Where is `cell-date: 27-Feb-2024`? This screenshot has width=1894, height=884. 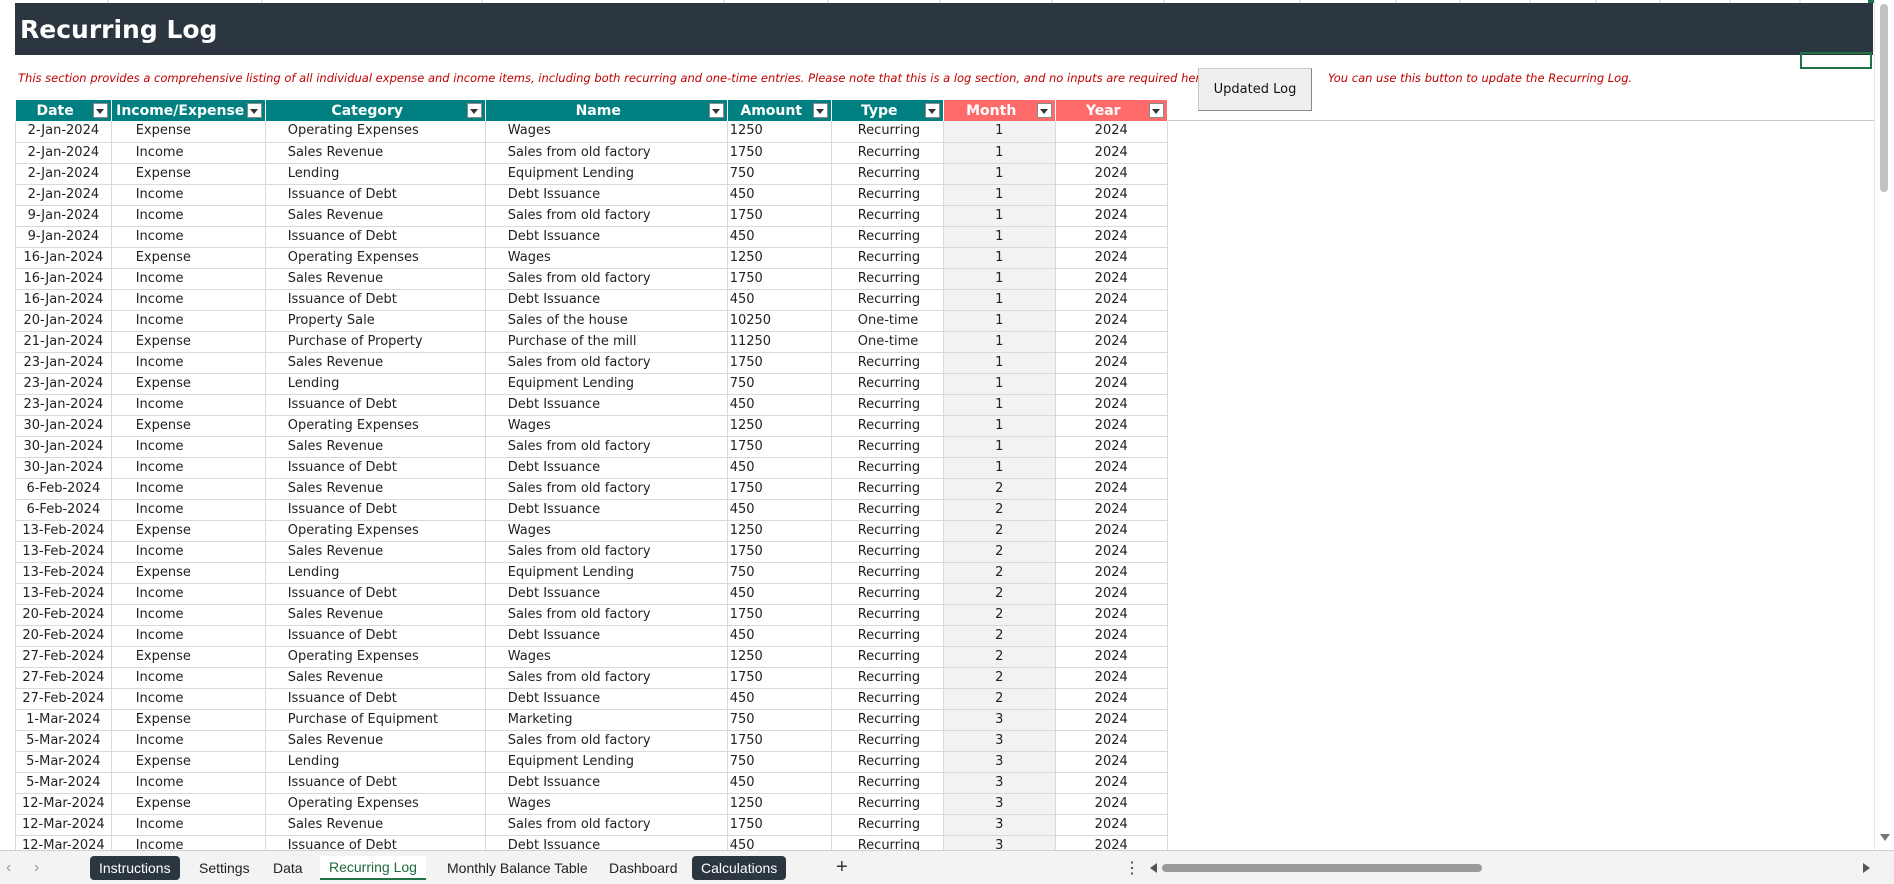 cell-date: 27-Feb-2024 is located at coordinates (63, 699).